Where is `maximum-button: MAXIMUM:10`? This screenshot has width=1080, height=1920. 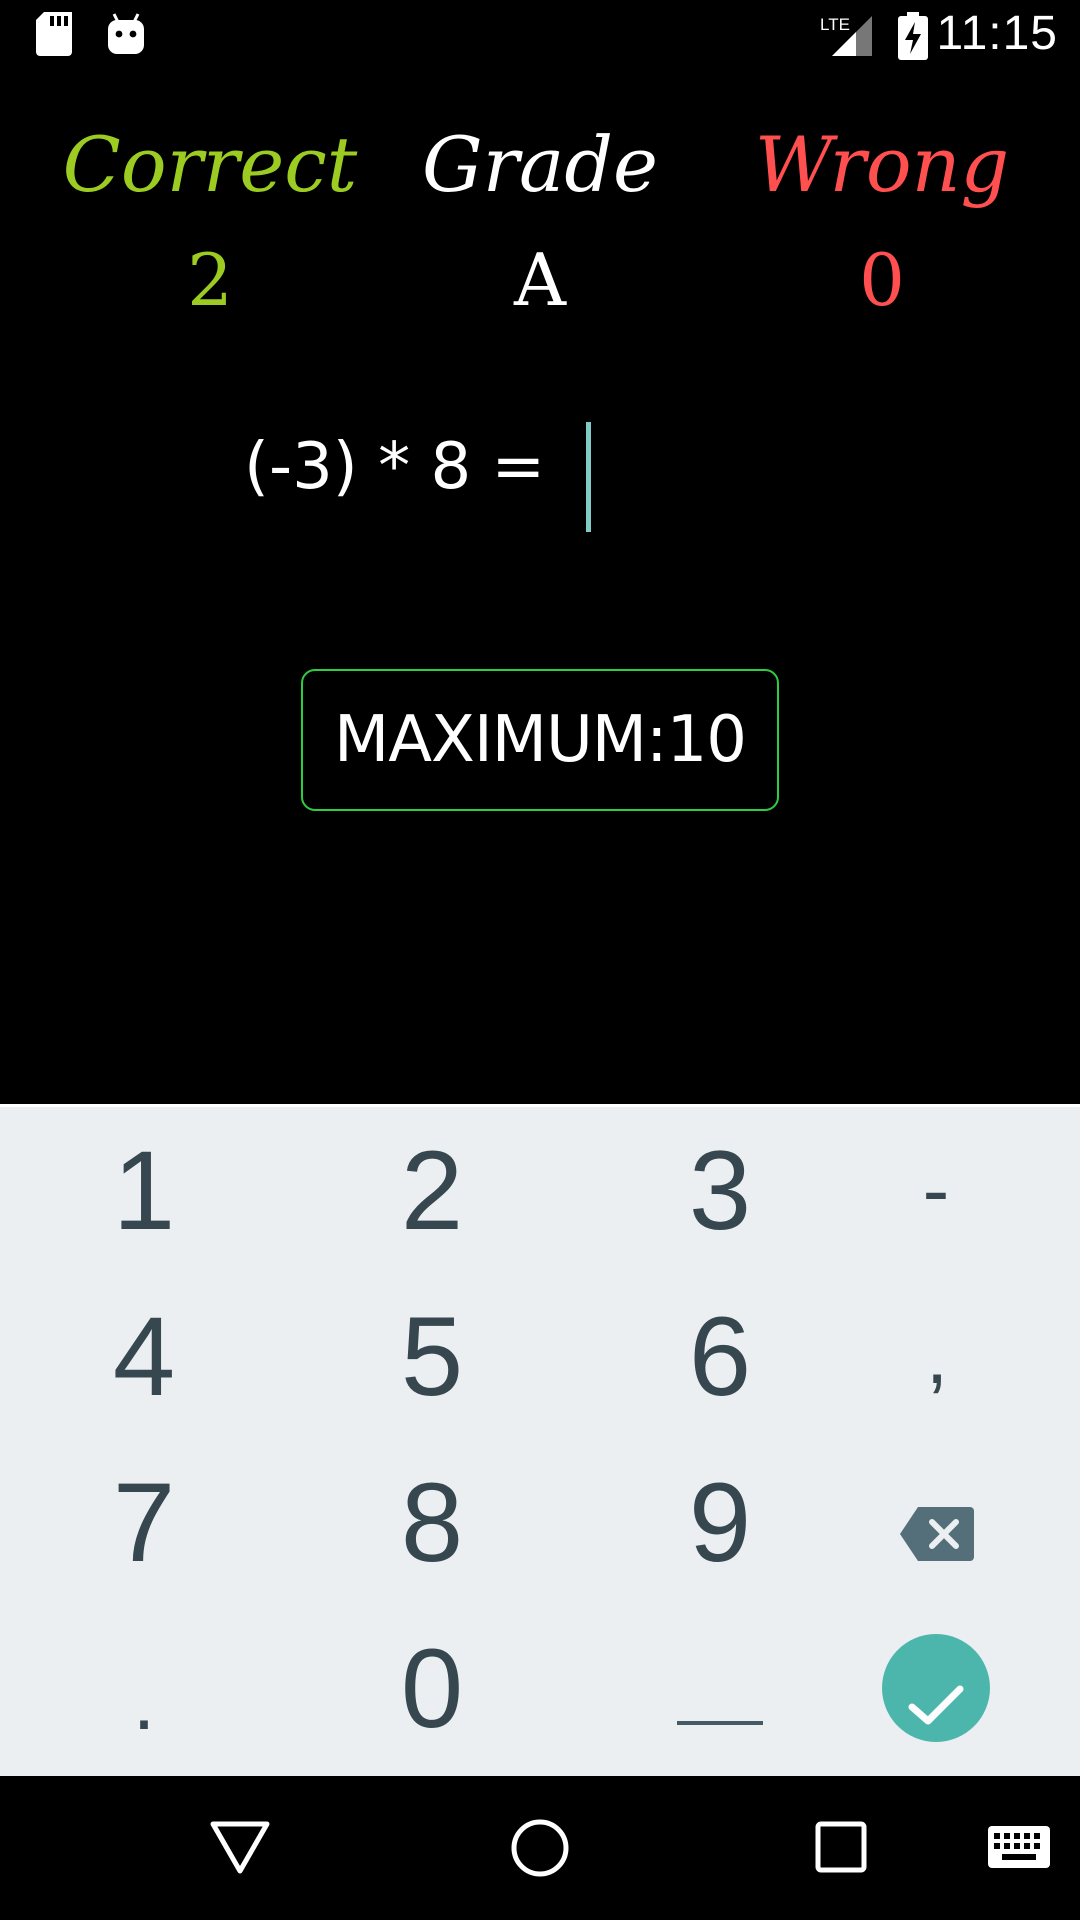
maximum-button: MAXIMUM:10 is located at coordinates (540, 740).